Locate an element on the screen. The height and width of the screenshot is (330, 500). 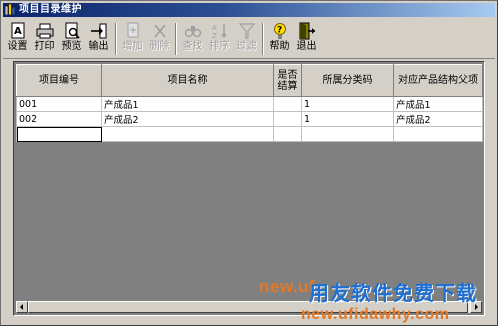
sort-button: AZ 排序 is located at coordinates (219, 39).